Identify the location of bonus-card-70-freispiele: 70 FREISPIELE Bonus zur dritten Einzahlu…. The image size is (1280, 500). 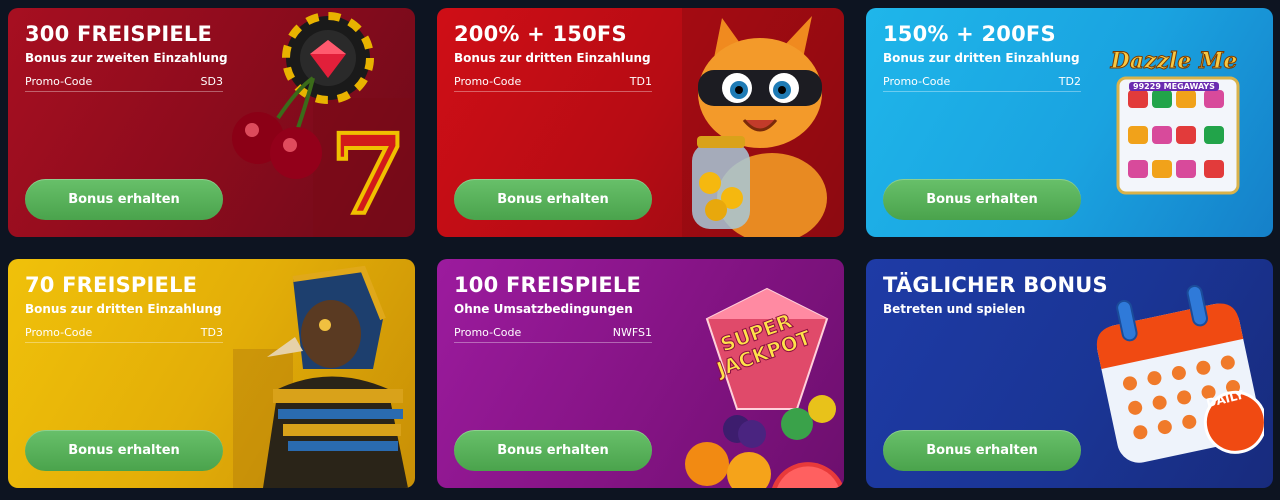
(211, 373).